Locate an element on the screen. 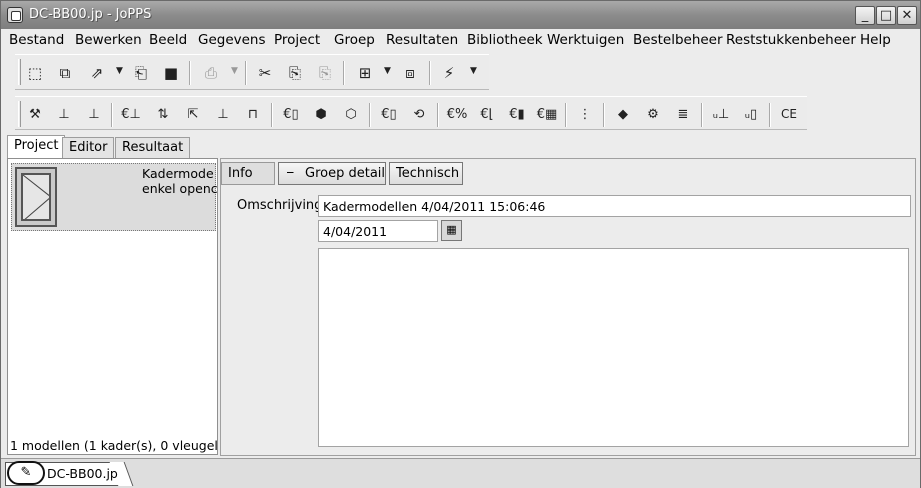 This screenshot has width=921, height=488. save-icon: ■ is located at coordinates (171, 73).